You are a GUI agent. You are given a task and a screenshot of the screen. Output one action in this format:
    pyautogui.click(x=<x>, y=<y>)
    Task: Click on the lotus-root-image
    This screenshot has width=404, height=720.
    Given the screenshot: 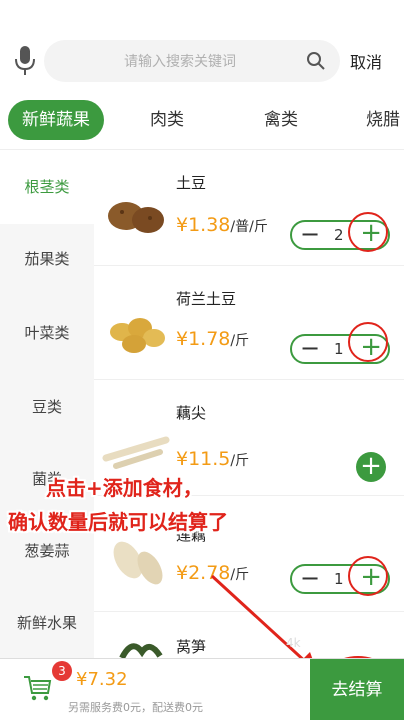 What is the action you would take?
    pyautogui.click(x=138, y=563)
    